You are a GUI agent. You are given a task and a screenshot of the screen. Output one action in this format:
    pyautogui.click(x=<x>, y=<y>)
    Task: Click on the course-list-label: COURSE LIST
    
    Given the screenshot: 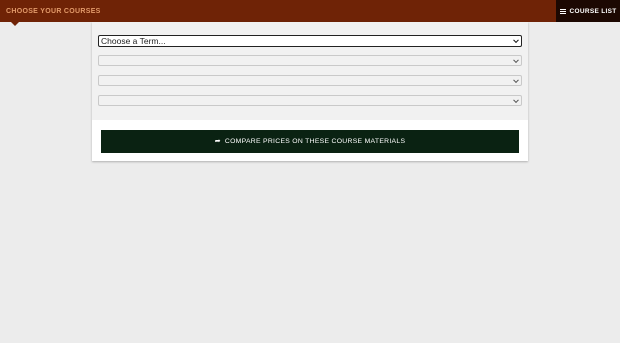 What is the action you would take?
    pyautogui.click(x=593, y=11)
    